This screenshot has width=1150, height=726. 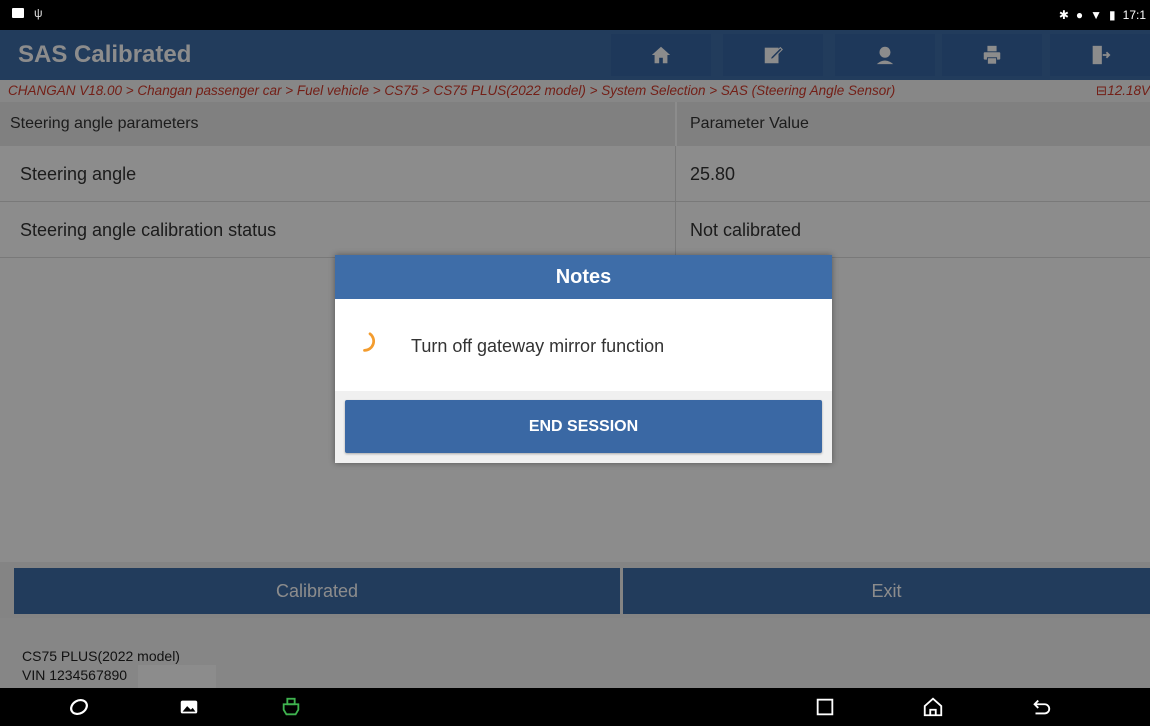 I want to click on loading-spinner-icon, so click(x=369, y=342).